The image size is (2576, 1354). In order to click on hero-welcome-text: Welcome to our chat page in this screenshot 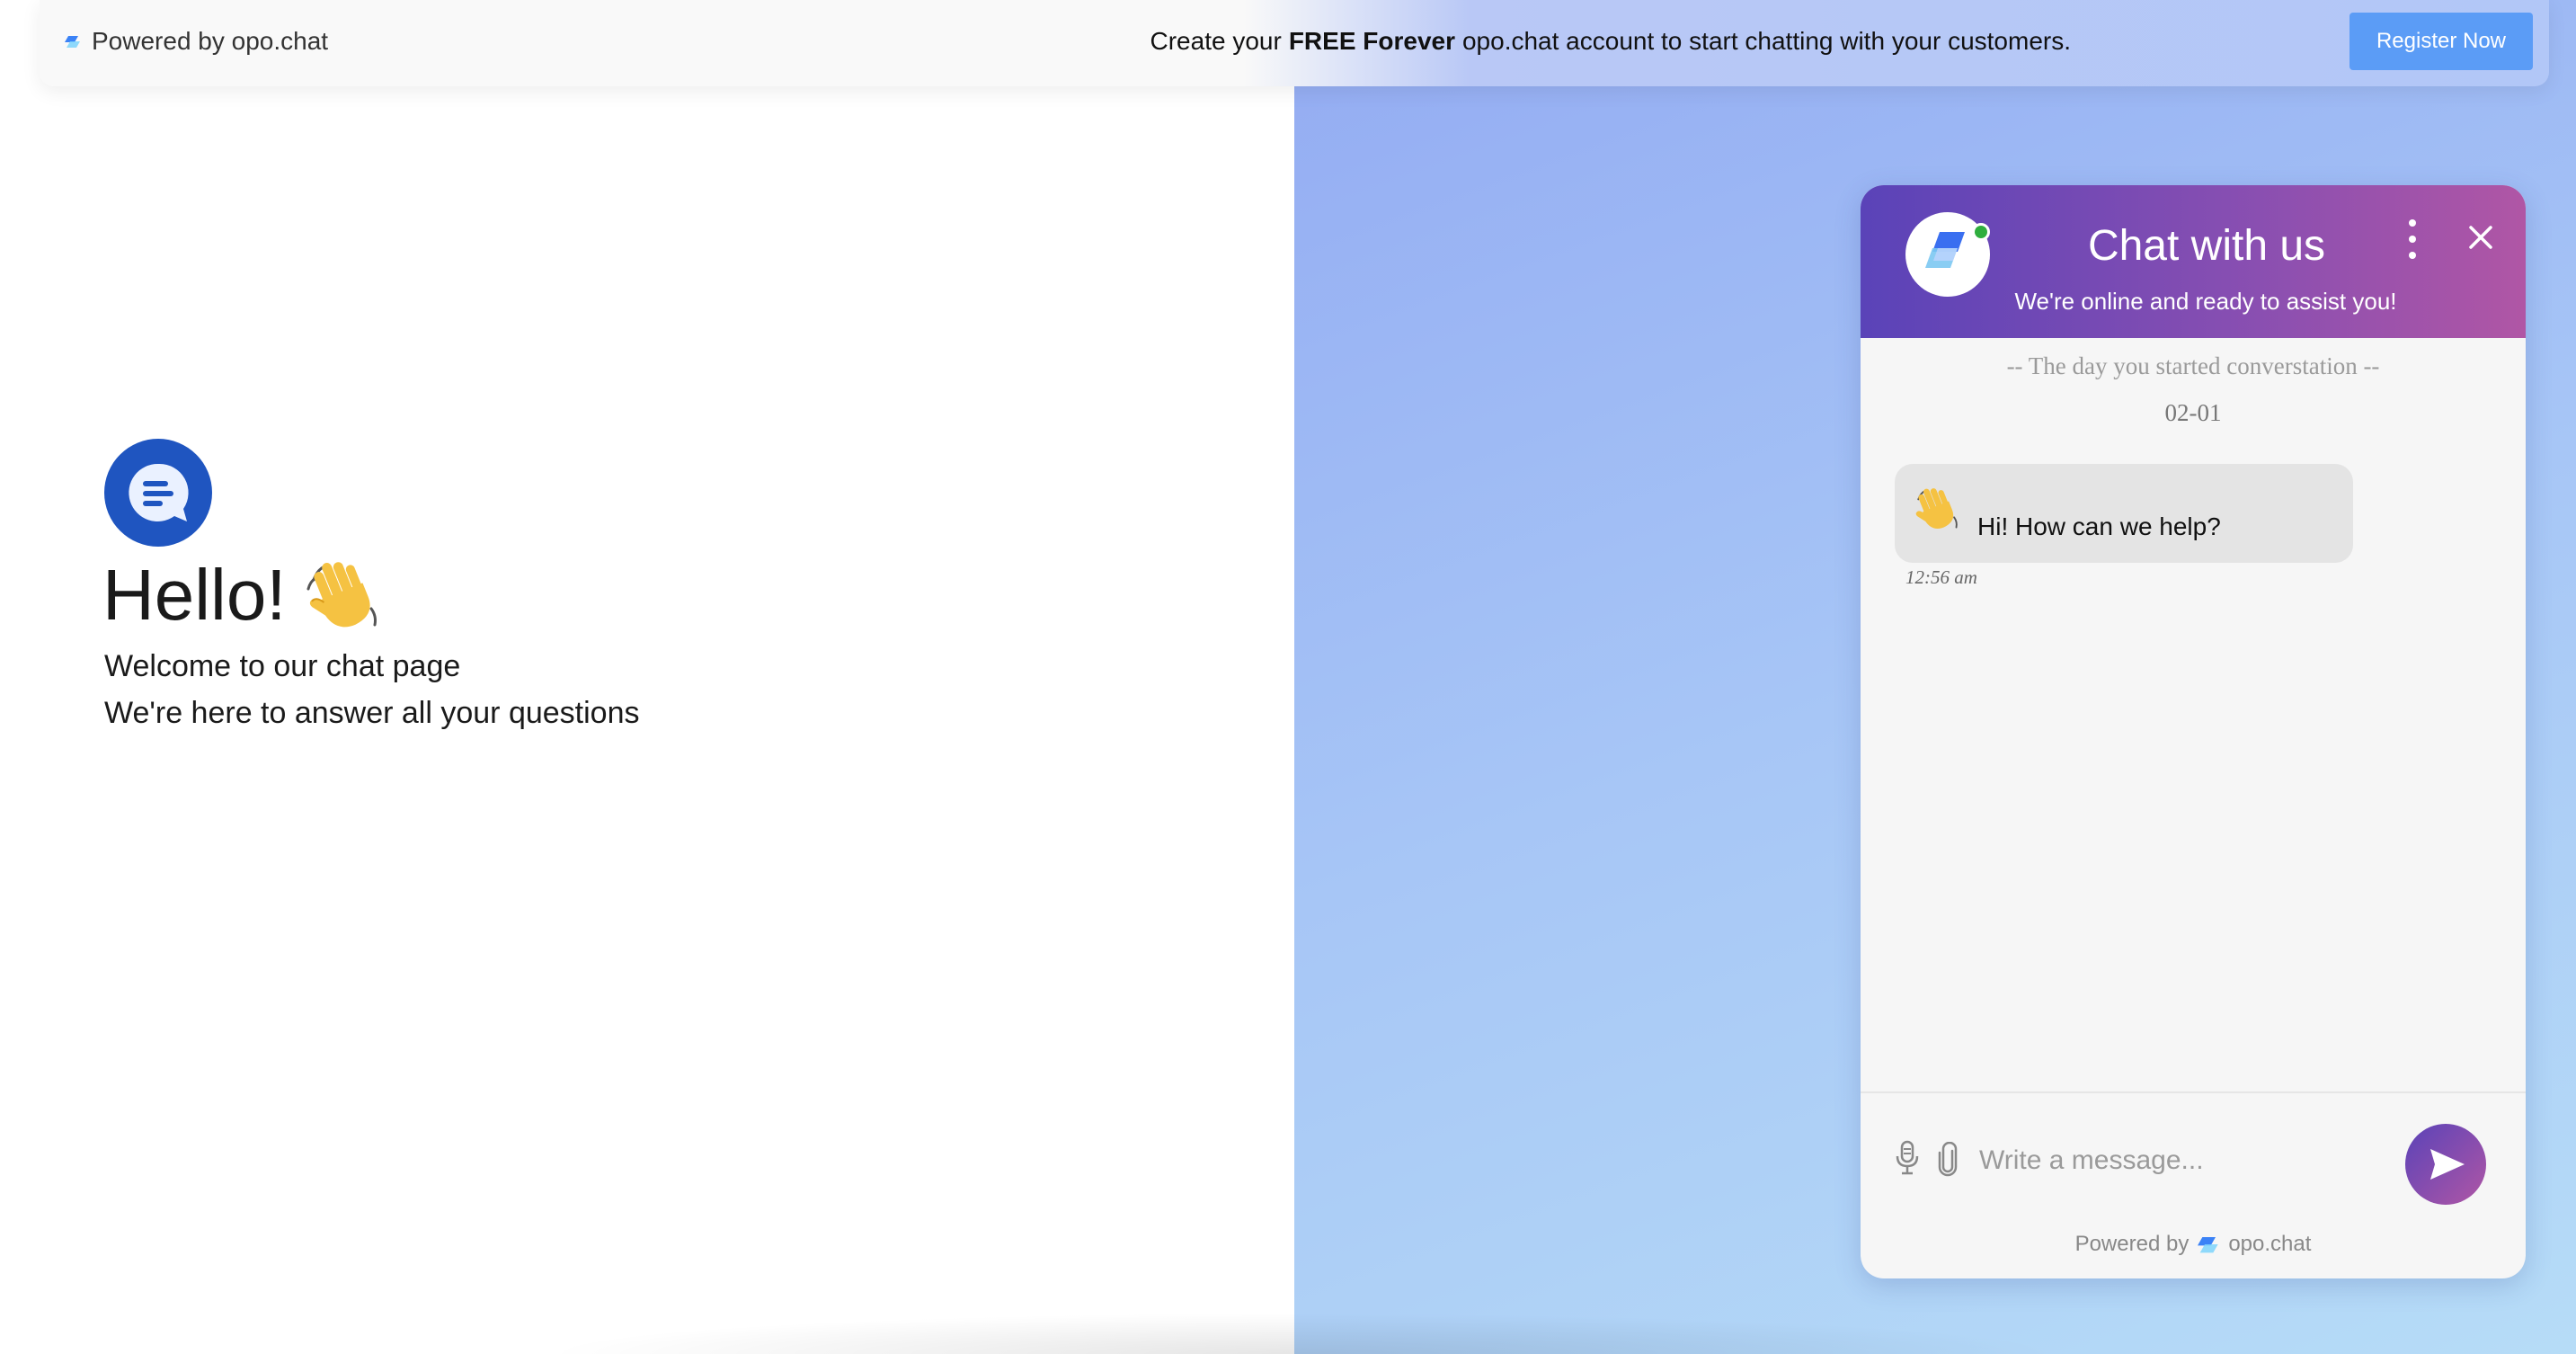, I will do `click(282, 666)`.